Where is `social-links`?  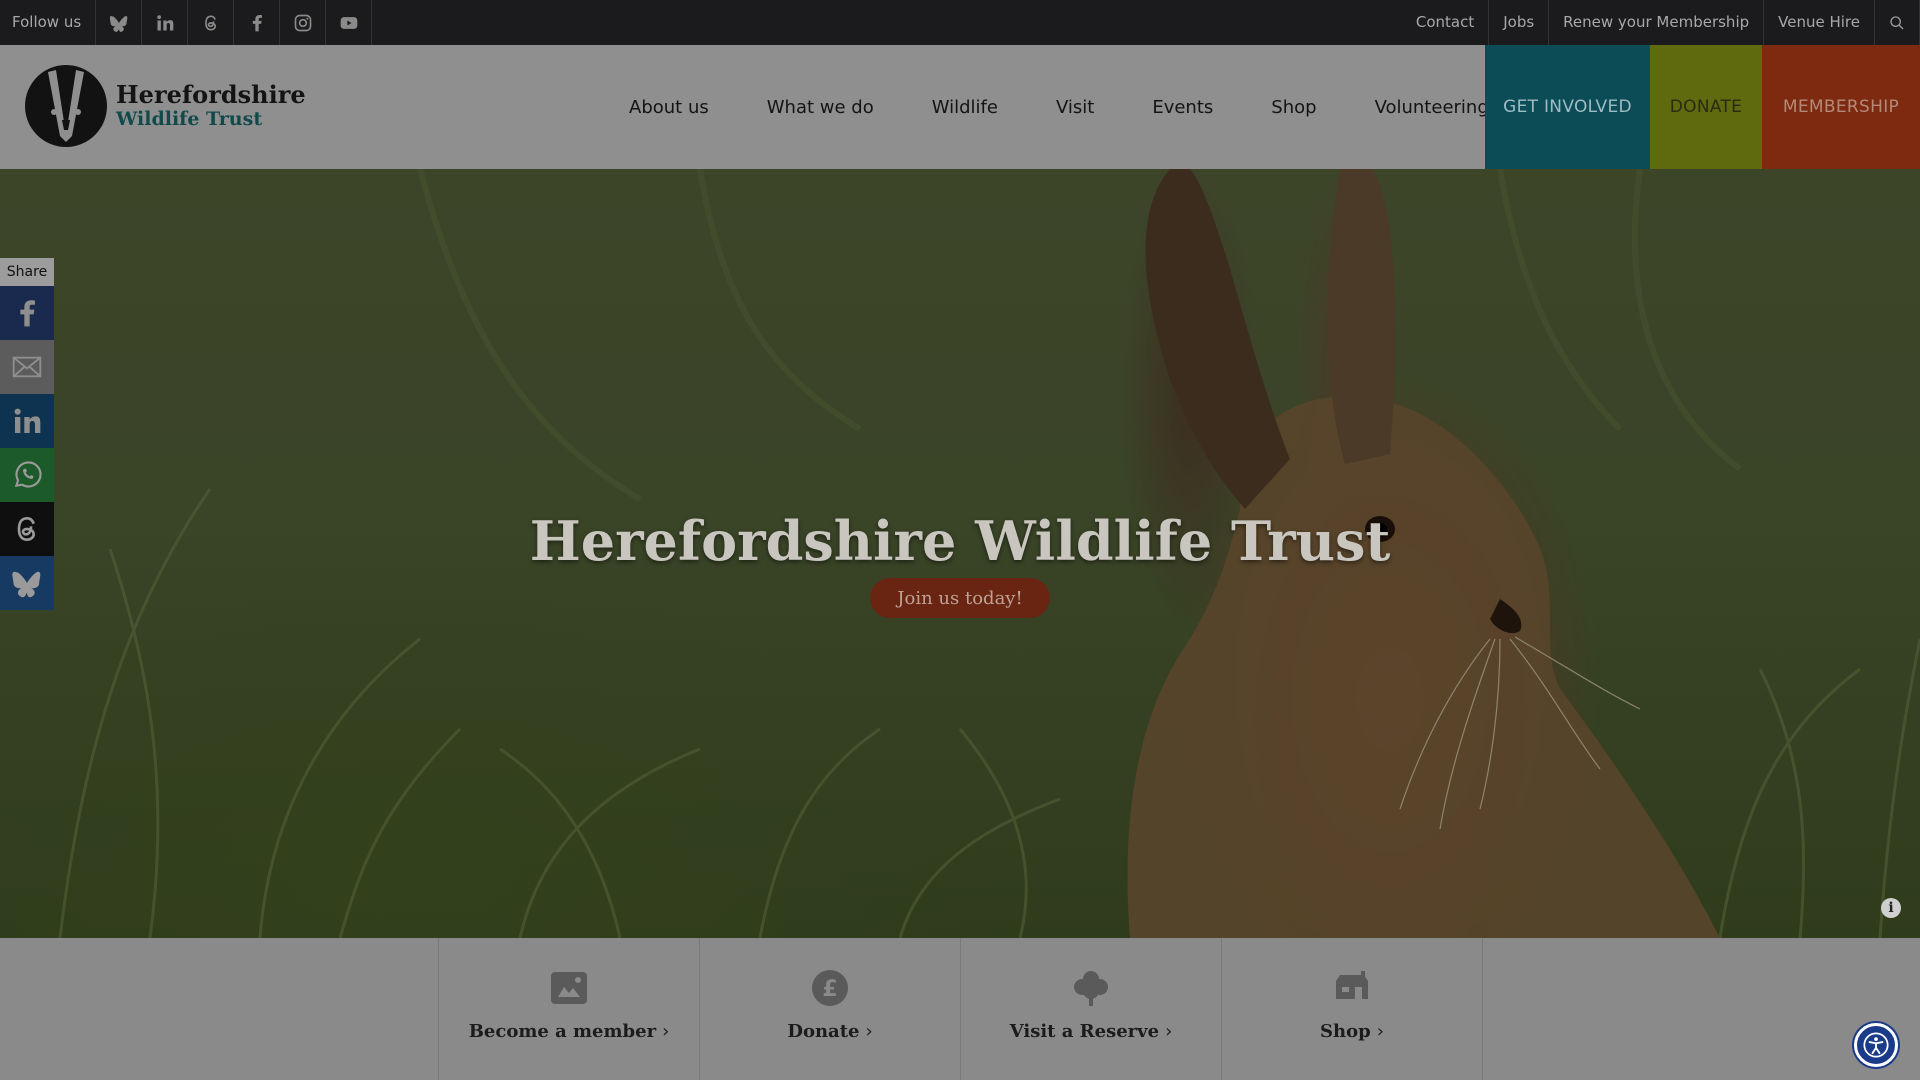
social-links is located at coordinates (234, 22).